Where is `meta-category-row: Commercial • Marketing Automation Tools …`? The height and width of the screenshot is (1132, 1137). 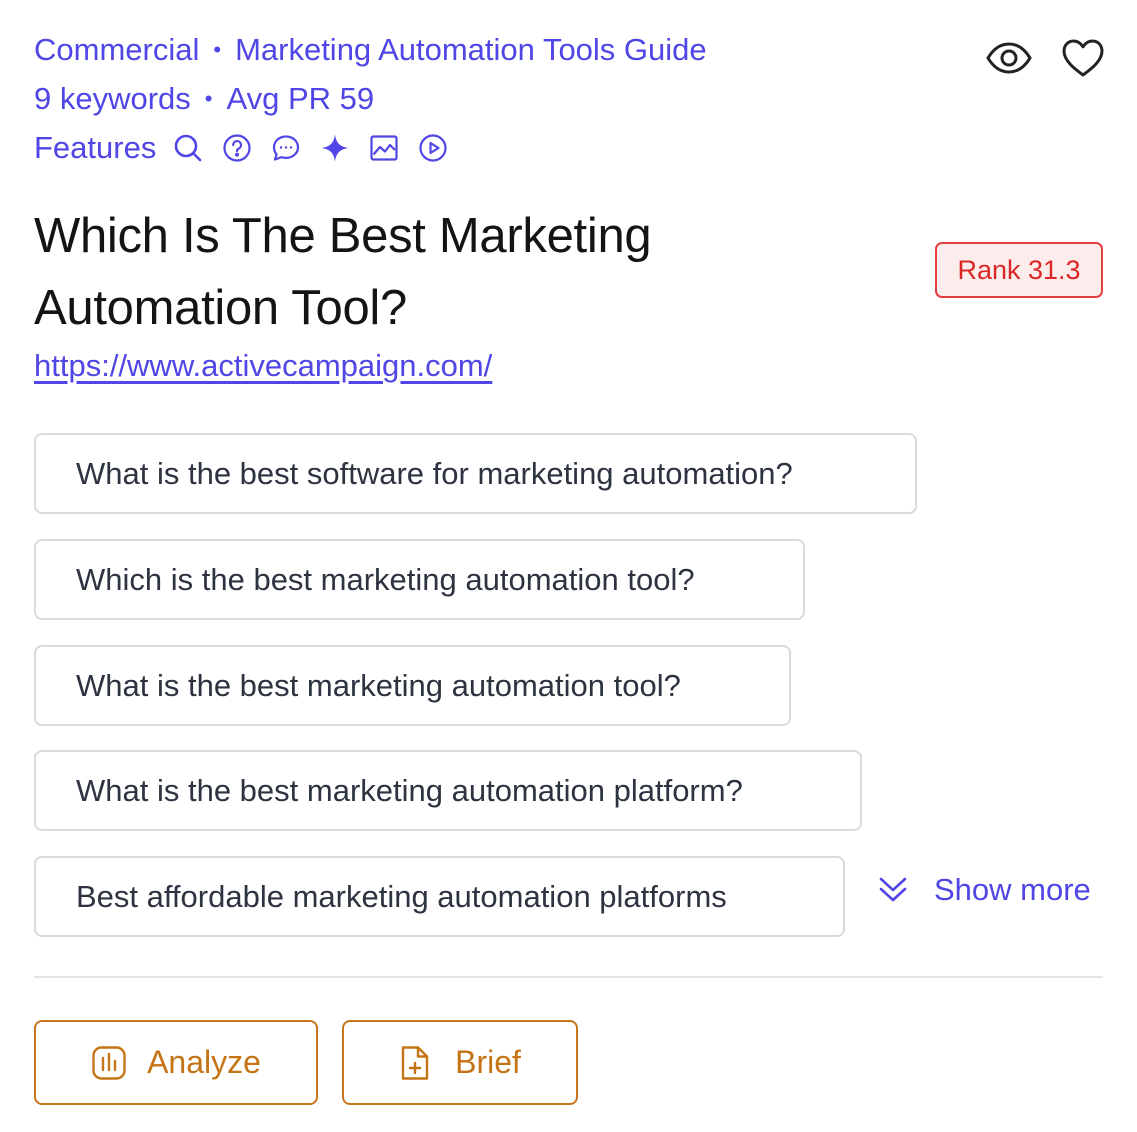 meta-category-row: Commercial • Marketing Automation Tools … is located at coordinates (370, 50).